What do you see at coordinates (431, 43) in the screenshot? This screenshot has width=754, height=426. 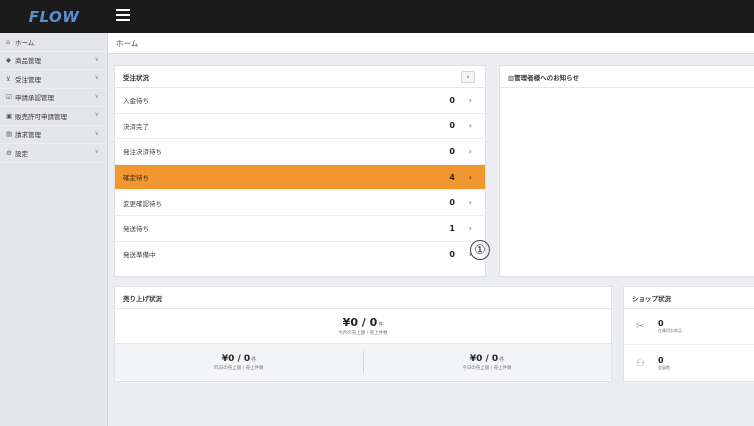 I see `breadcrumb: ホーム` at bounding box center [431, 43].